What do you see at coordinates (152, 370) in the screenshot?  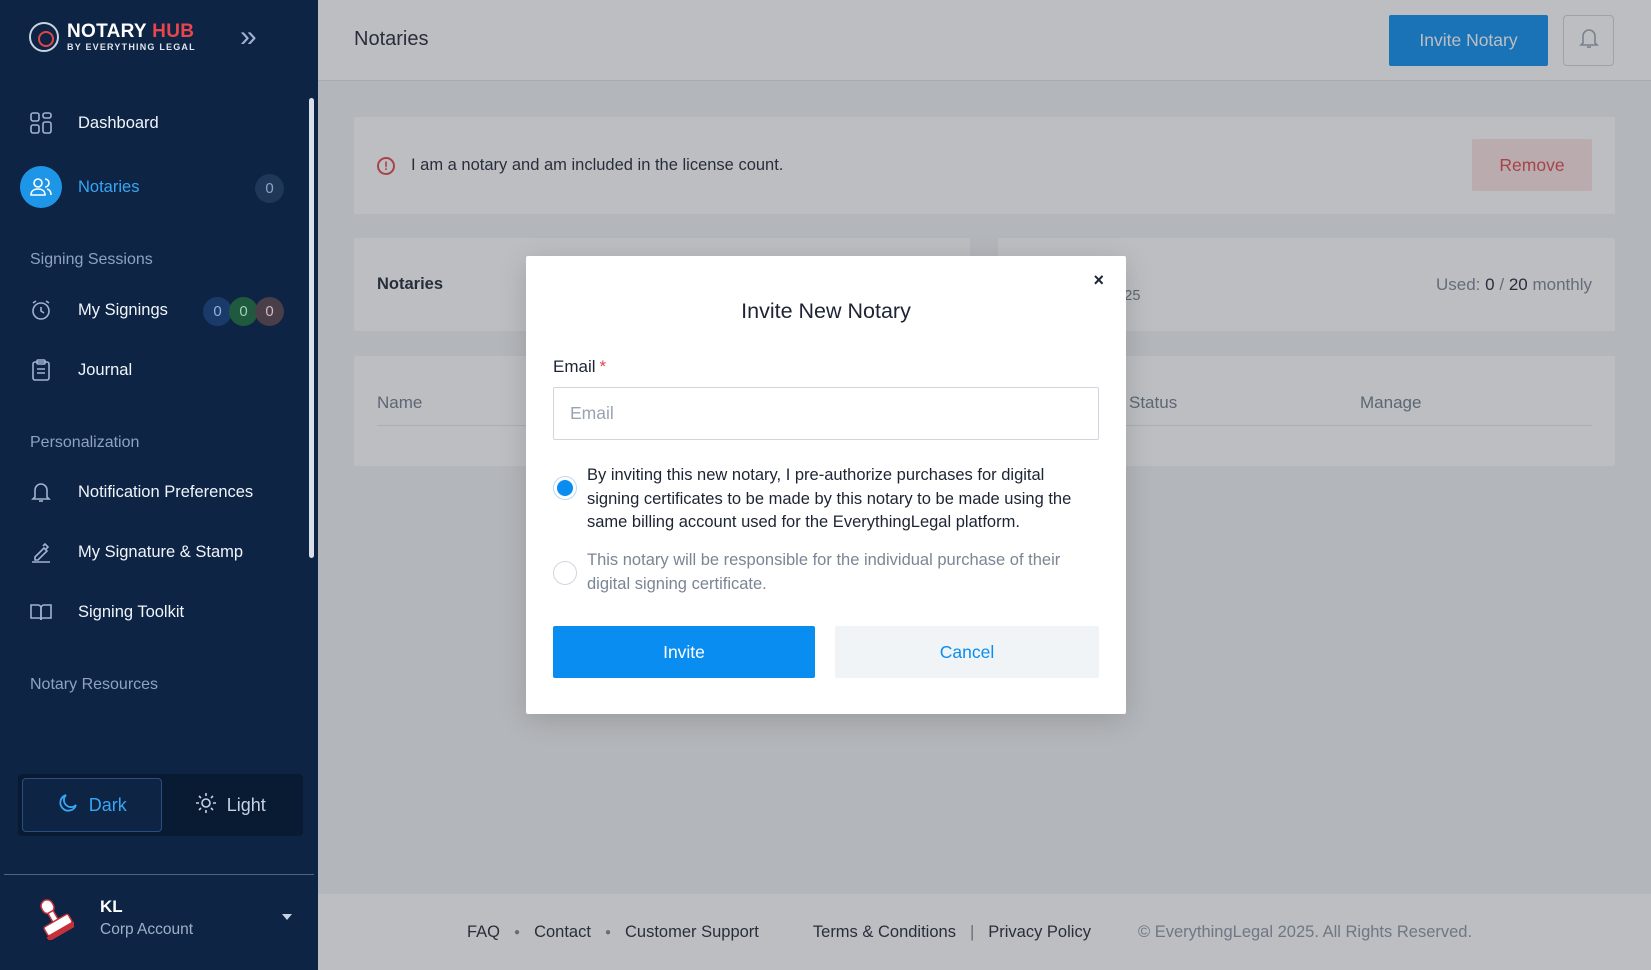 I see `sidebar-item-journal: Journal` at bounding box center [152, 370].